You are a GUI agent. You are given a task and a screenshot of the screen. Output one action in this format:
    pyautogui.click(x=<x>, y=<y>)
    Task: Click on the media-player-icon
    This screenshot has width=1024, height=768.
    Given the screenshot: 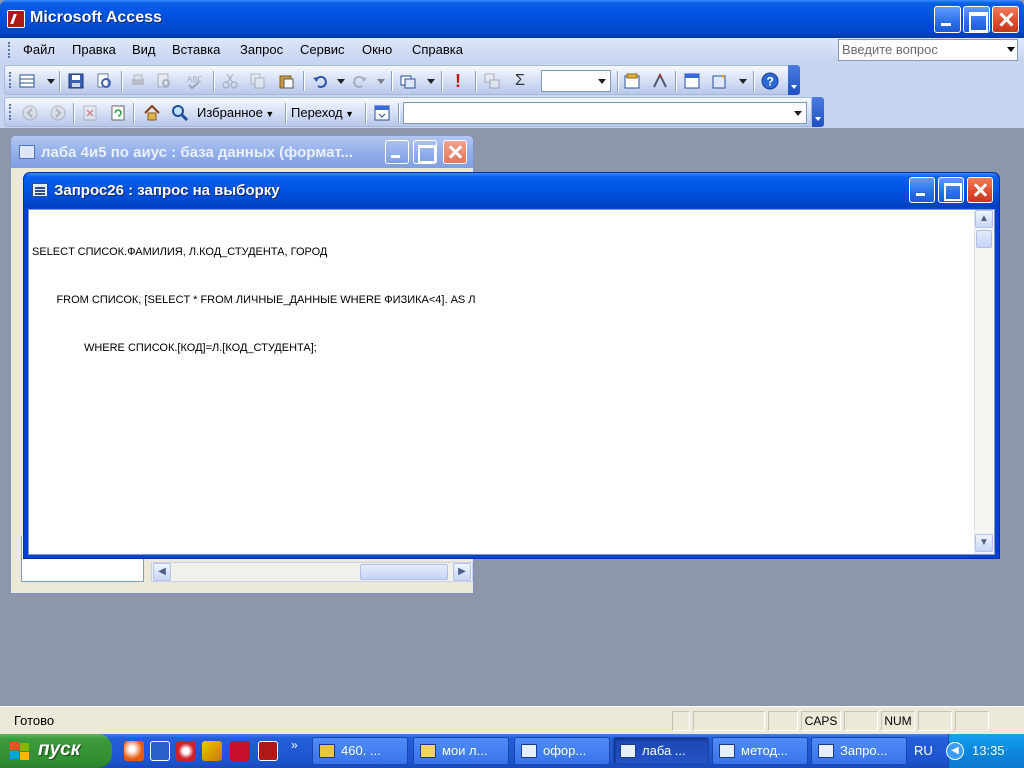 What is the action you would take?
    pyautogui.click(x=134, y=751)
    